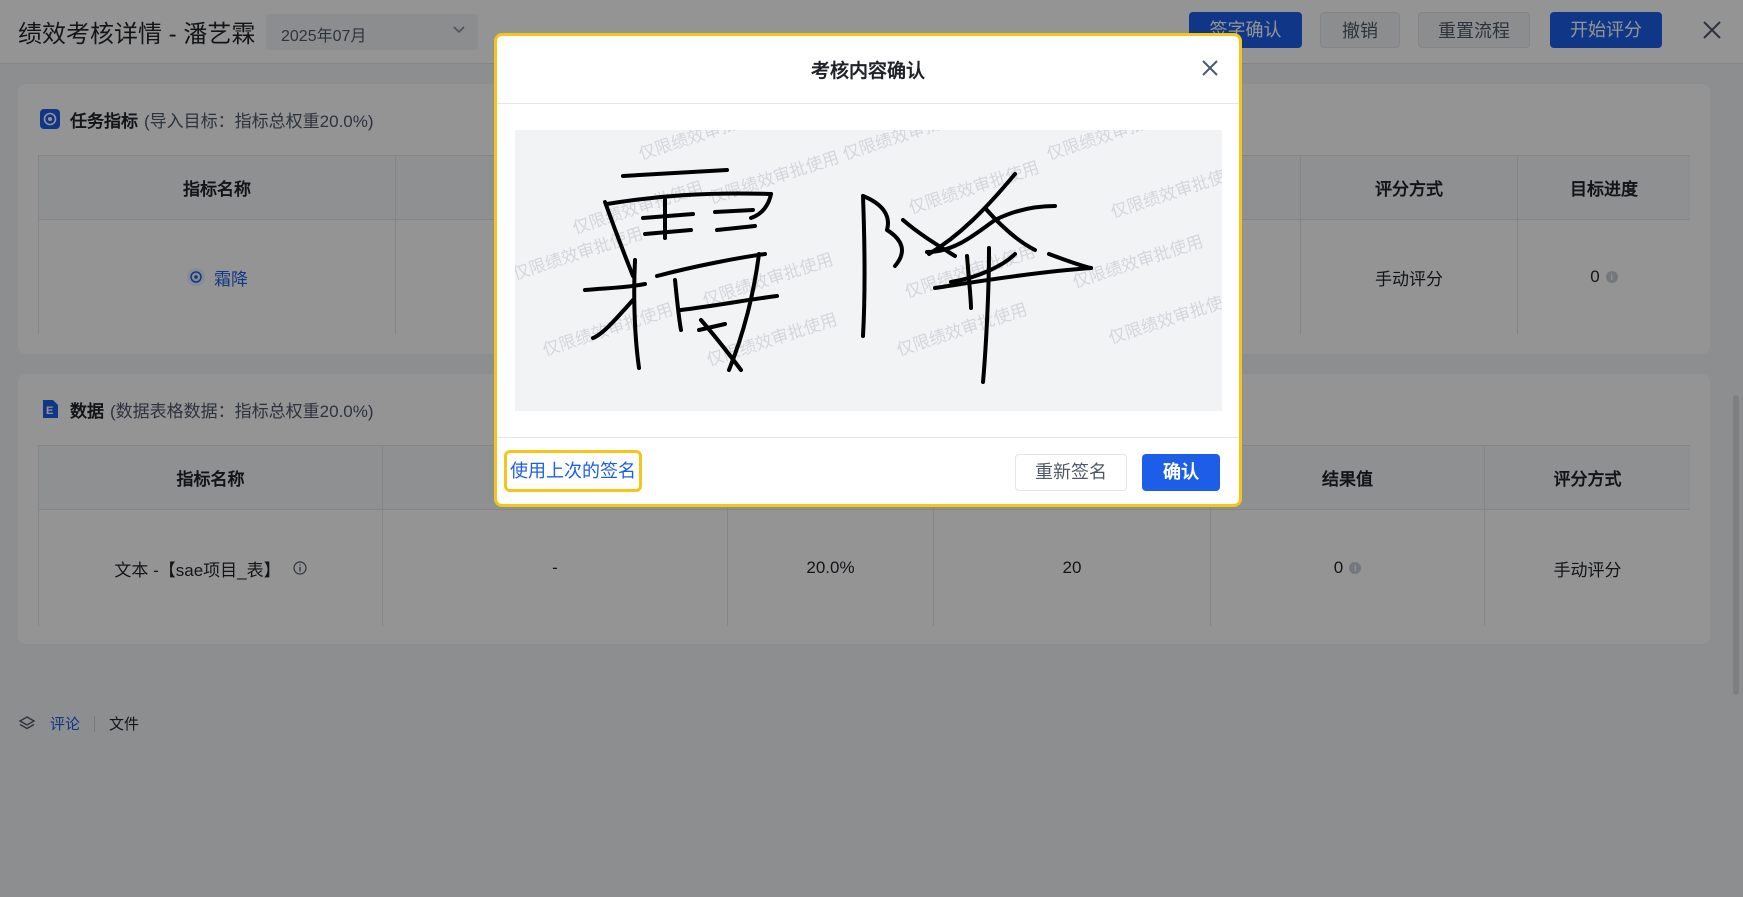  What do you see at coordinates (1071, 472) in the screenshot?
I see `resign-button: 重新签名` at bounding box center [1071, 472].